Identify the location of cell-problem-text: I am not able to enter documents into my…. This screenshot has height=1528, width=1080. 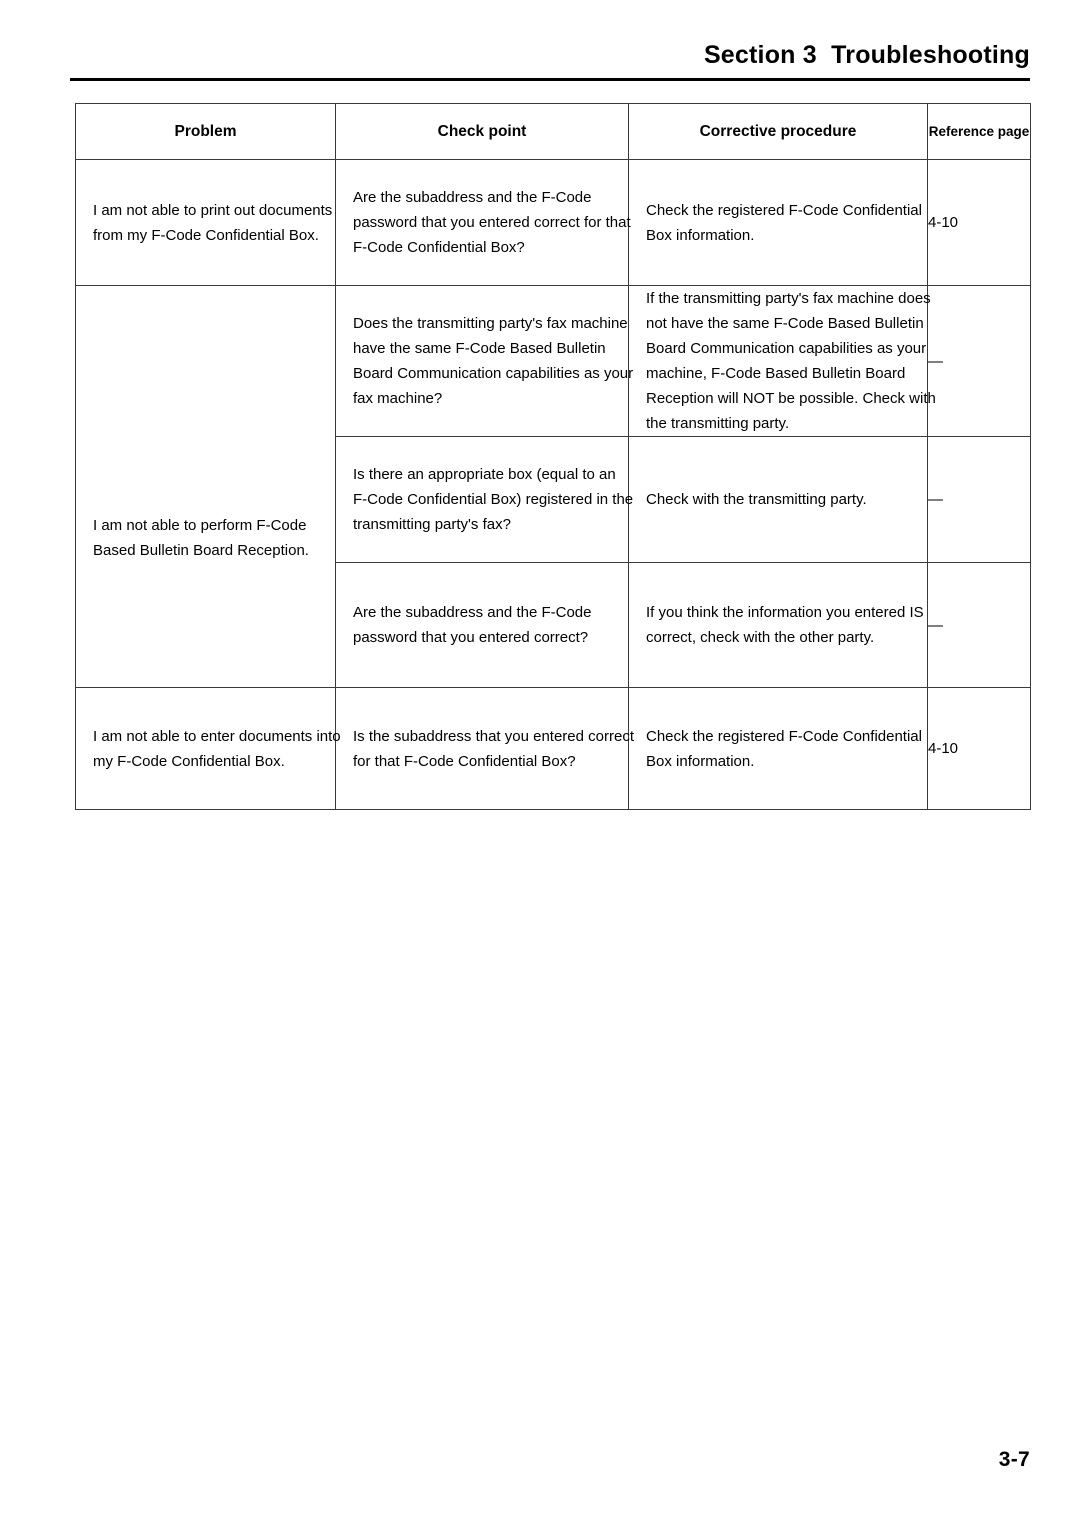
(208, 749).